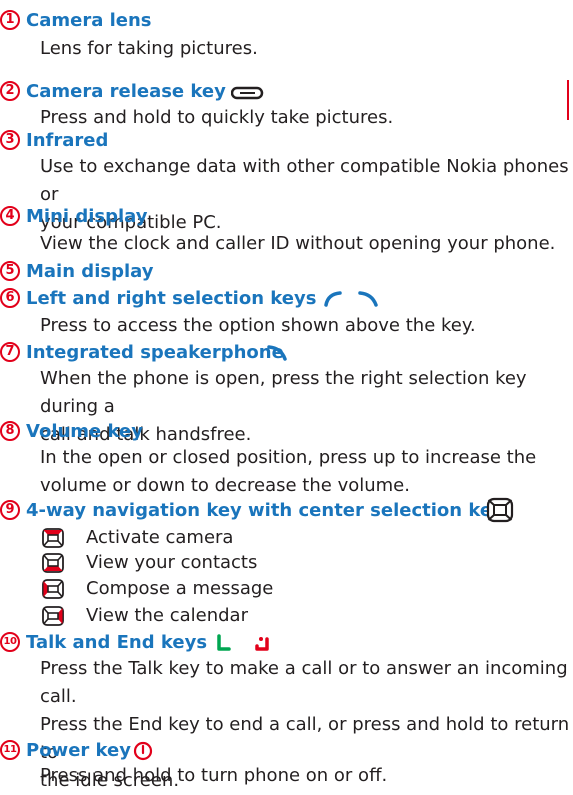 This screenshot has width=573, height=795. I want to click on item-number: 8, so click(10, 431).